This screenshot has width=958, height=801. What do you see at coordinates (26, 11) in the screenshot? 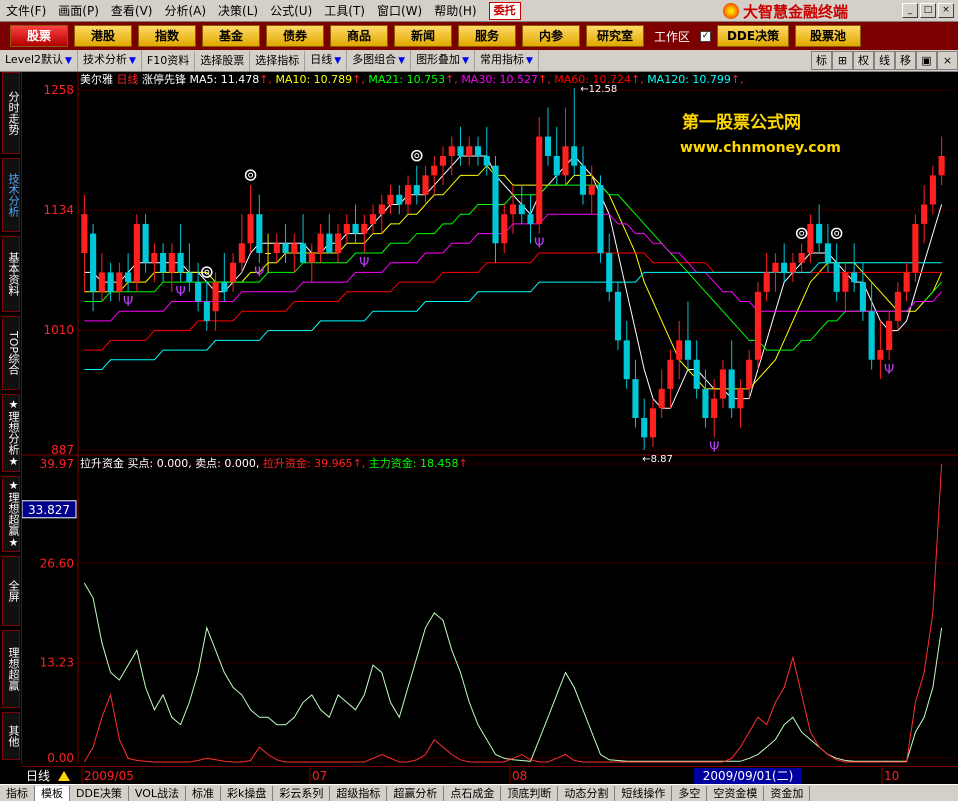
I see `menu-item-0: 文件(F)` at bounding box center [26, 11].